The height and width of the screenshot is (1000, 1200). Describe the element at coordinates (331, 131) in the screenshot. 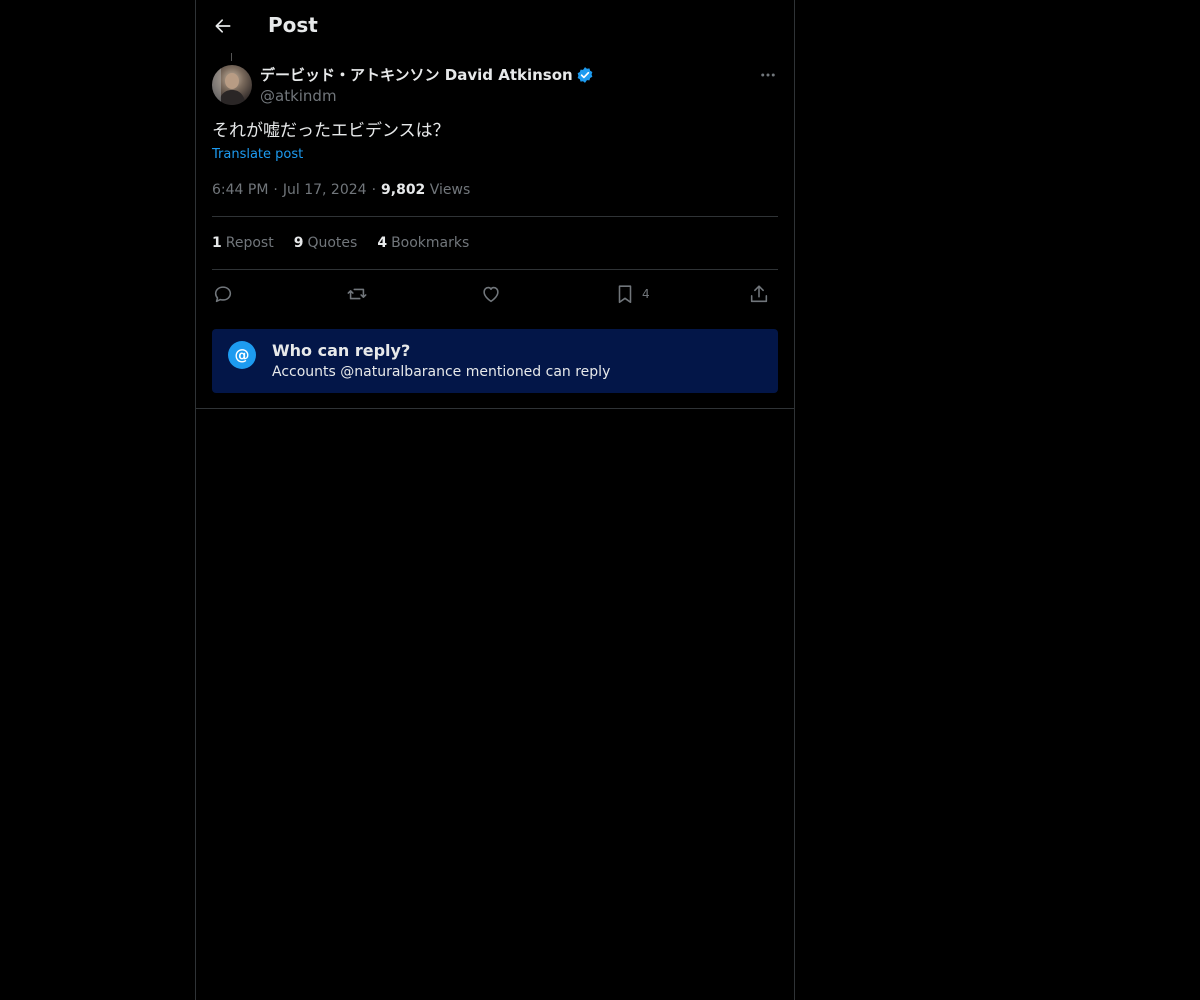

I see `tweet-text: それが嘘だったエビデンスは？` at that location.